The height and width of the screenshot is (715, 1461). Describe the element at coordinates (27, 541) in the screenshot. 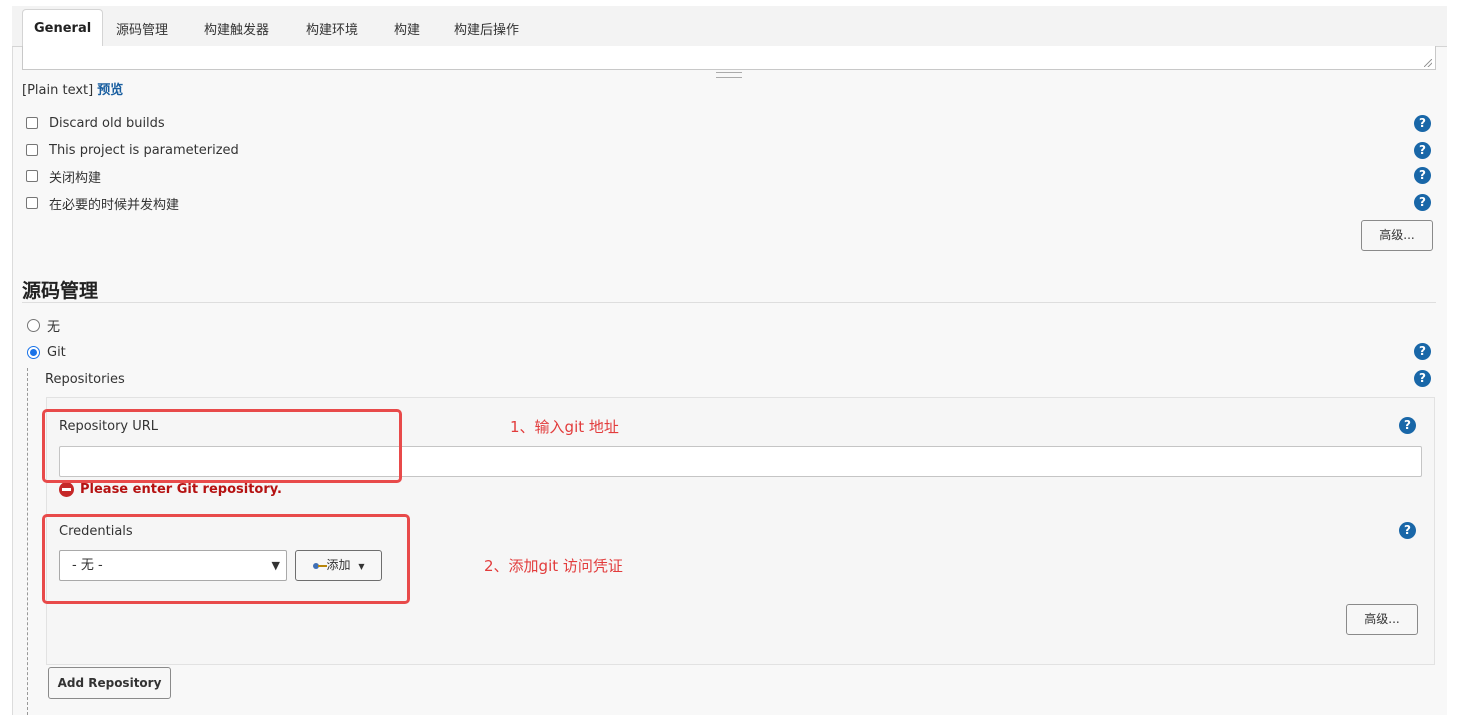

I see `nested-indent-guide` at that location.